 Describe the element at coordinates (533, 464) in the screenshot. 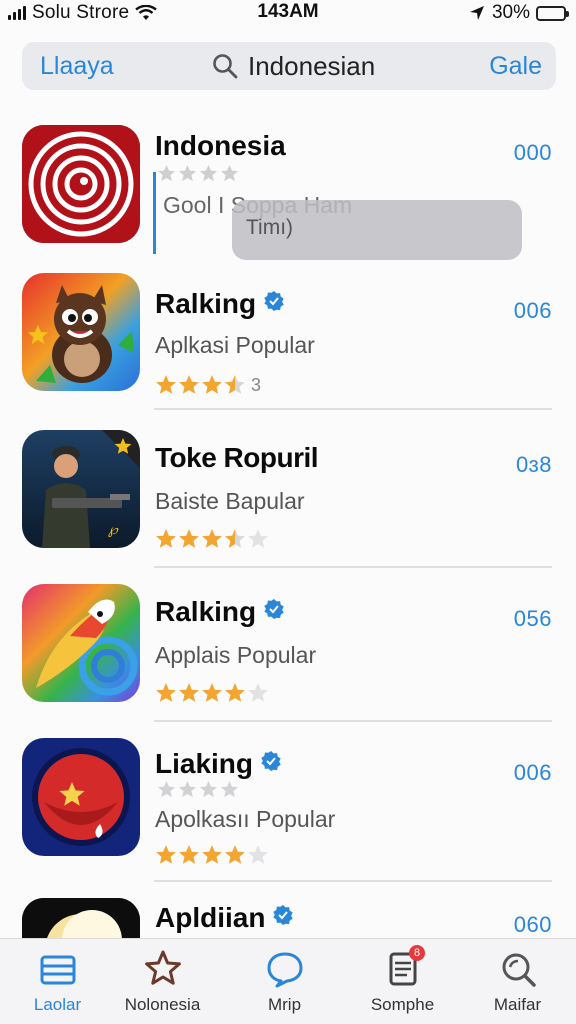

I see `app-code: 0ɜ8` at that location.